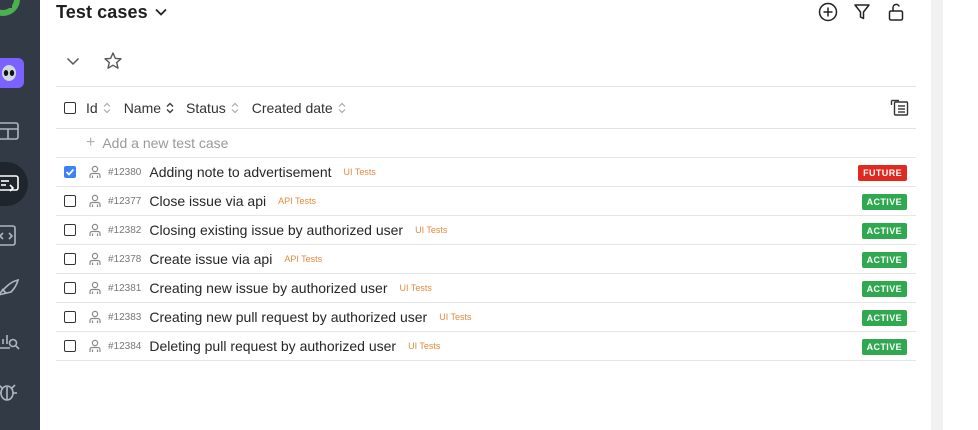 Image resolution: width=978 pixels, height=430 pixels. I want to click on case-id: #12381, so click(125, 288).